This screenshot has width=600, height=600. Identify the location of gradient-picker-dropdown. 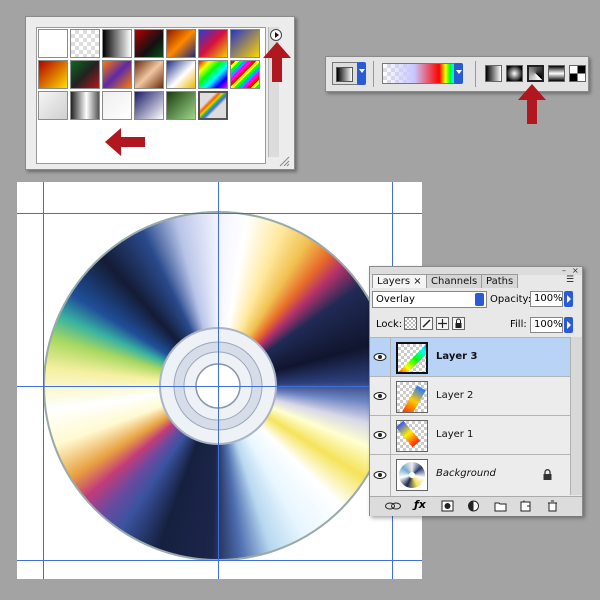
(458, 73).